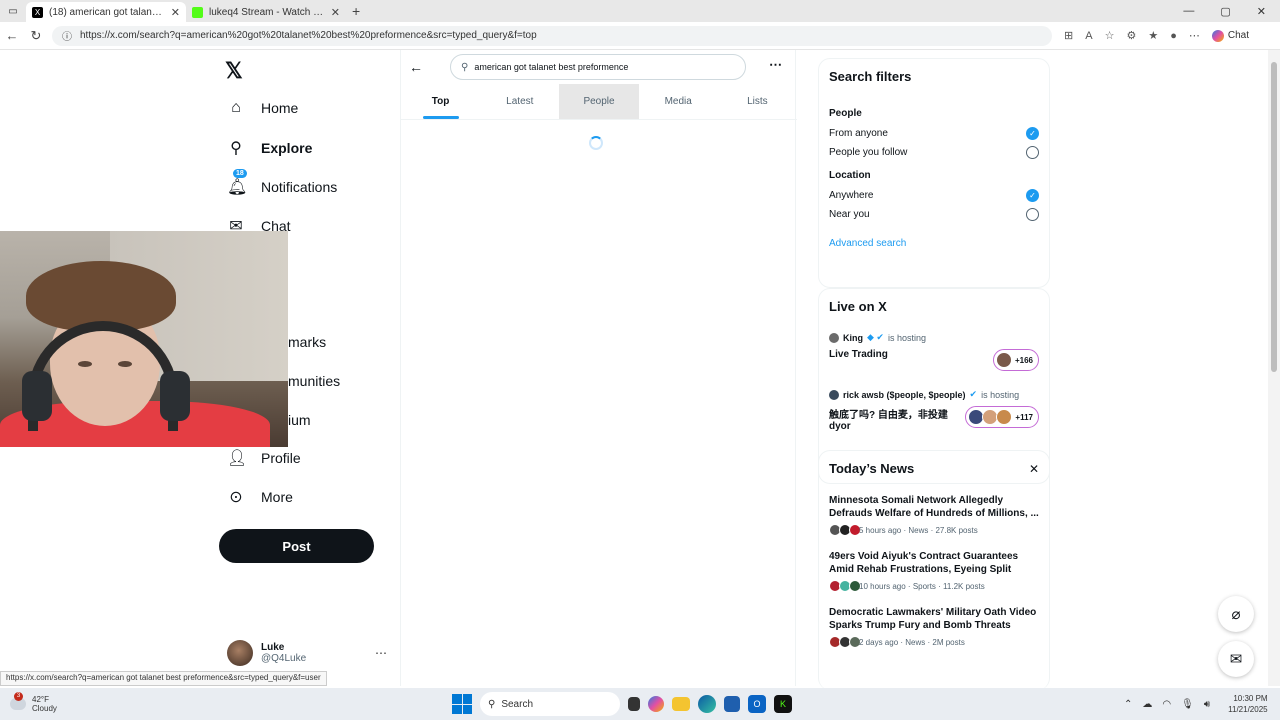 The height and width of the screenshot is (720, 1280). Describe the element at coordinates (307, 342) in the screenshot. I see `nav-item-bookmarks: marks` at that location.